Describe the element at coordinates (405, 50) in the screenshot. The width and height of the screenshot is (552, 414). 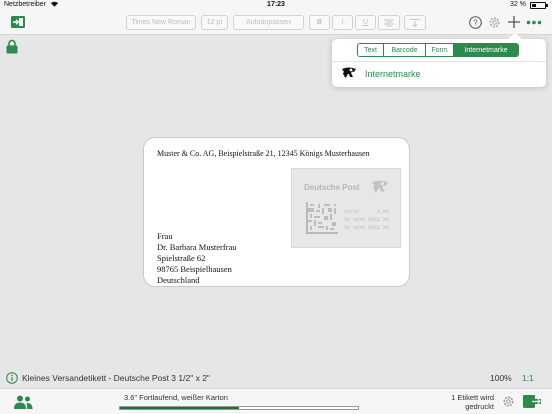
I see `tab-barcode: Barcode` at that location.